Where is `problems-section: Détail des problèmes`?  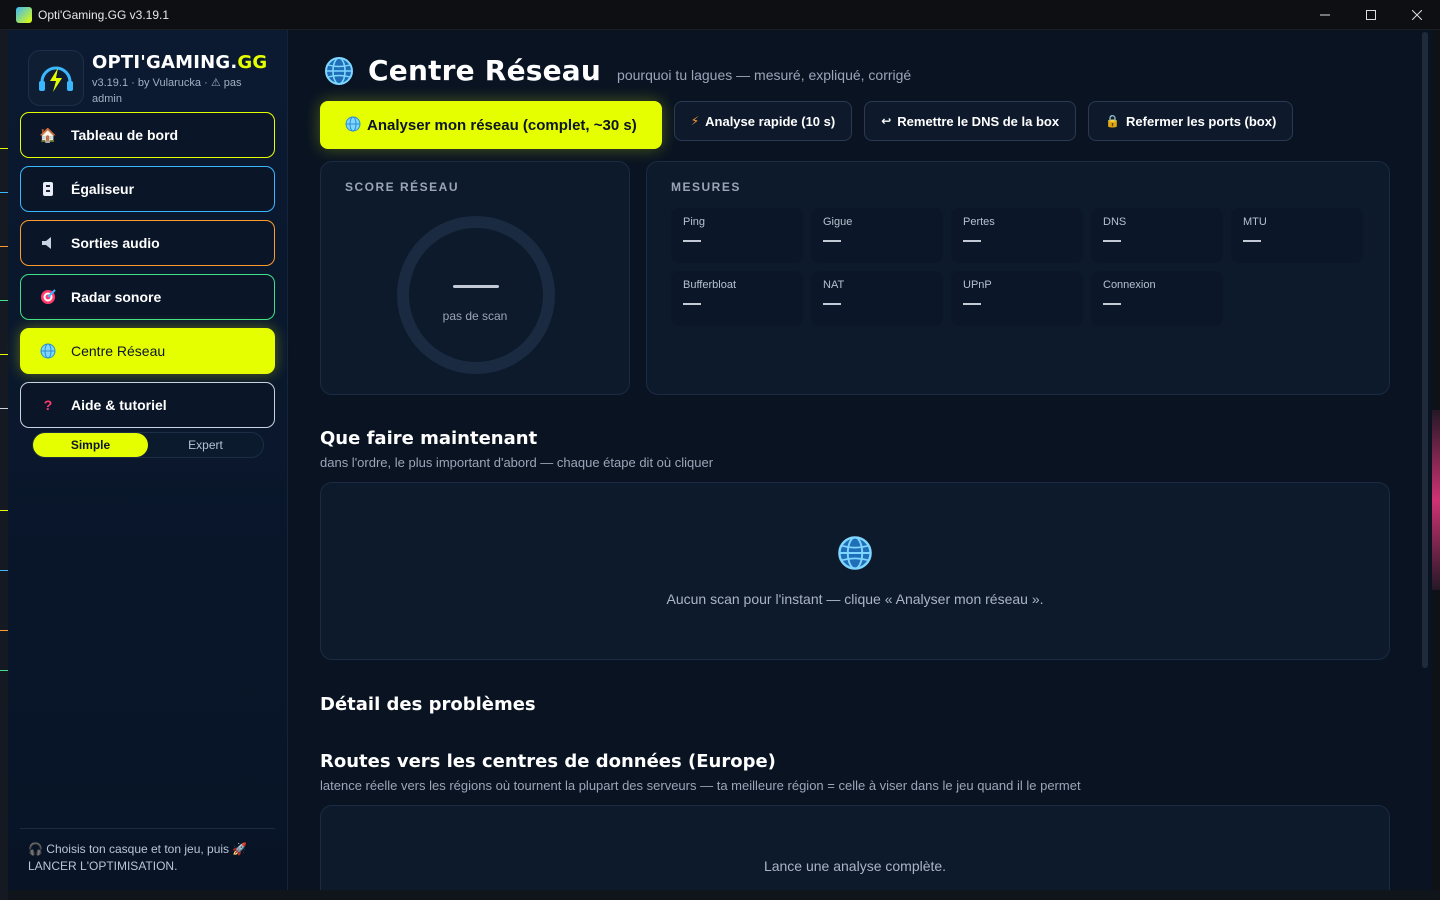
problems-section: Détail des problèmes is located at coordinates (876, 704).